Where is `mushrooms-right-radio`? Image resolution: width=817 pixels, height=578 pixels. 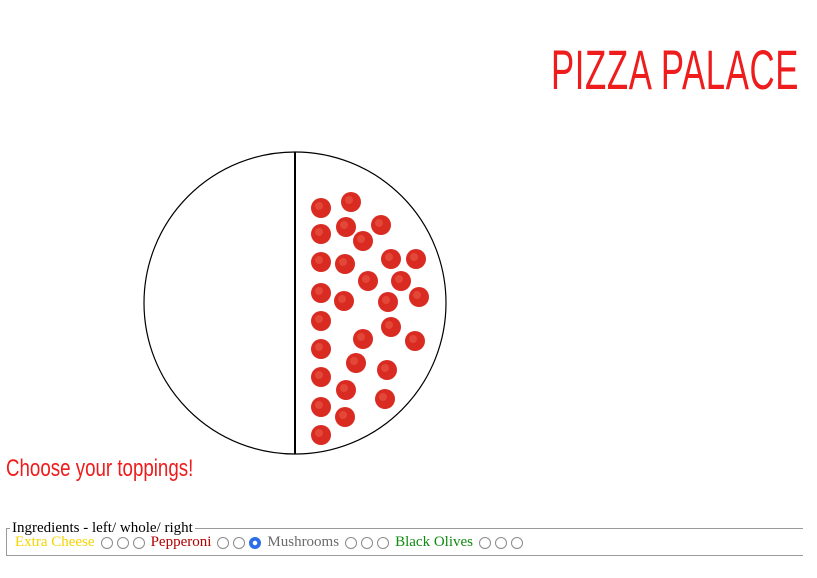 mushrooms-right-radio is located at coordinates (383, 542).